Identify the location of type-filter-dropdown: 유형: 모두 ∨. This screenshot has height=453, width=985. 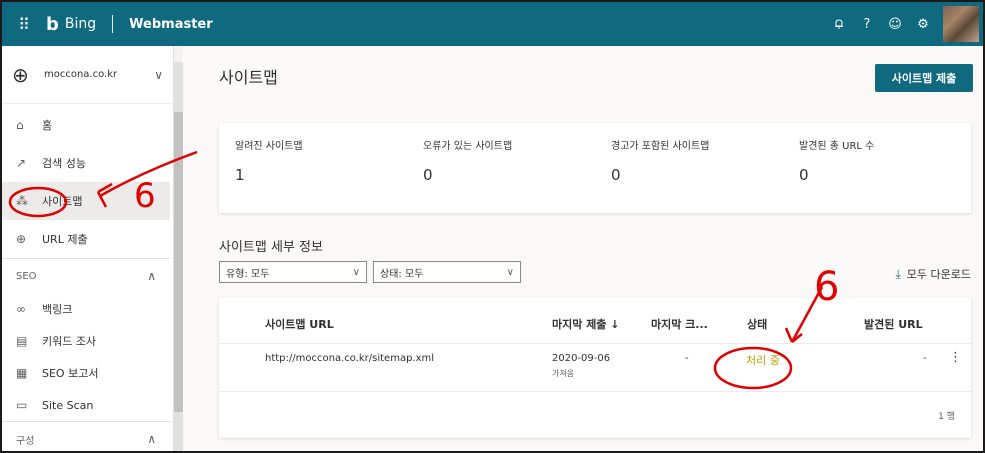
(293, 272).